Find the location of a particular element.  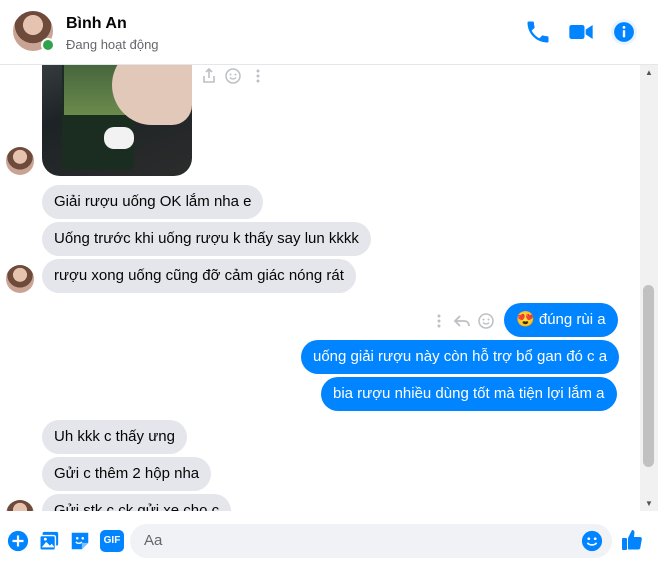

image-gallery-icon is located at coordinates (49, 541).